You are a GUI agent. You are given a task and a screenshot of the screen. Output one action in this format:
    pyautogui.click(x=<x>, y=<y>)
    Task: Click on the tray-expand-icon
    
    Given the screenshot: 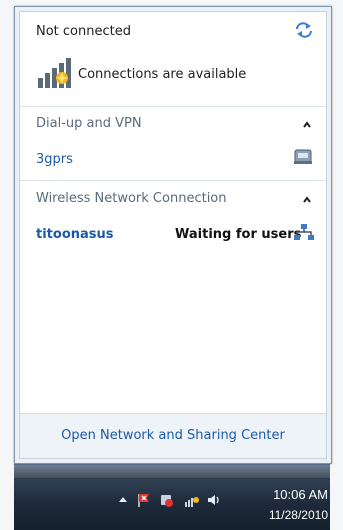 What is the action you would take?
    pyautogui.click(x=123, y=500)
    